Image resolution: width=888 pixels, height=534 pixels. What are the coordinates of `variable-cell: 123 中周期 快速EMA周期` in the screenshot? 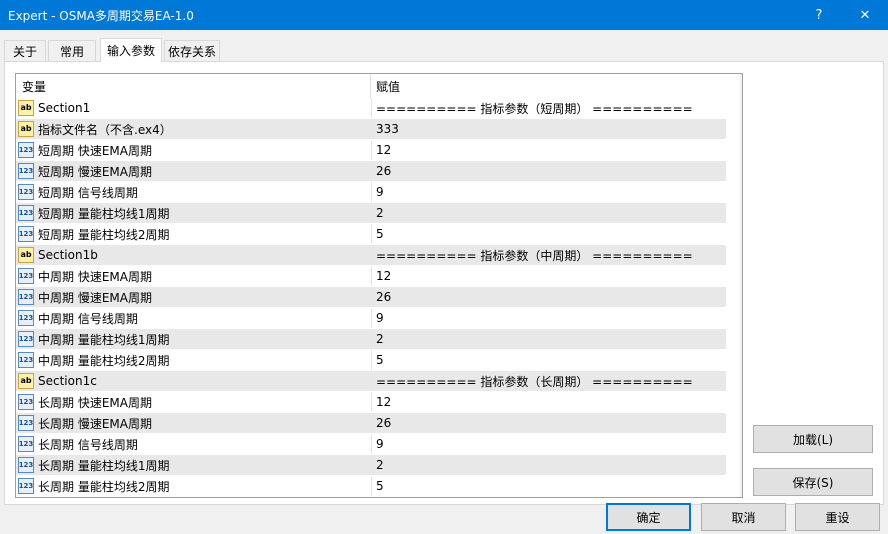 It's located at (193, 276).